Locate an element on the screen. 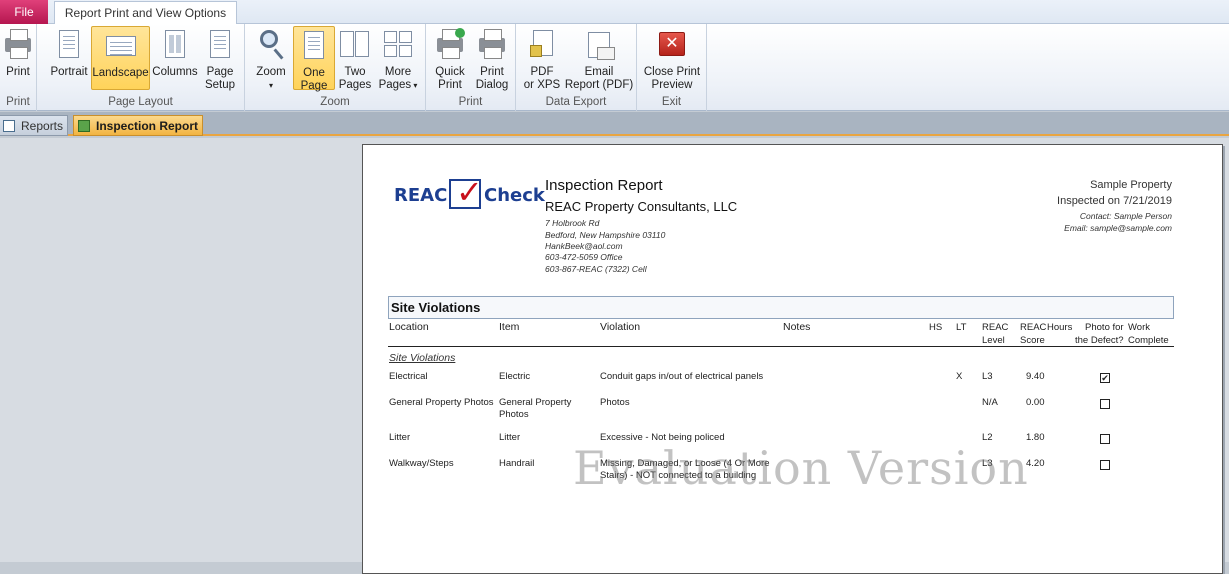 The image size is (1229, 574). two-pages-label-1: Two is located at coordinates (355, 72).